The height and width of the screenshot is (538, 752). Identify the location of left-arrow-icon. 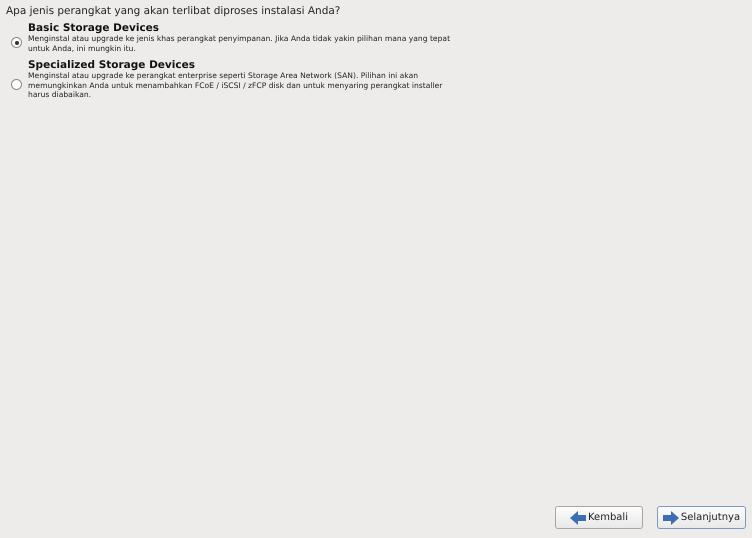
(578, 517).